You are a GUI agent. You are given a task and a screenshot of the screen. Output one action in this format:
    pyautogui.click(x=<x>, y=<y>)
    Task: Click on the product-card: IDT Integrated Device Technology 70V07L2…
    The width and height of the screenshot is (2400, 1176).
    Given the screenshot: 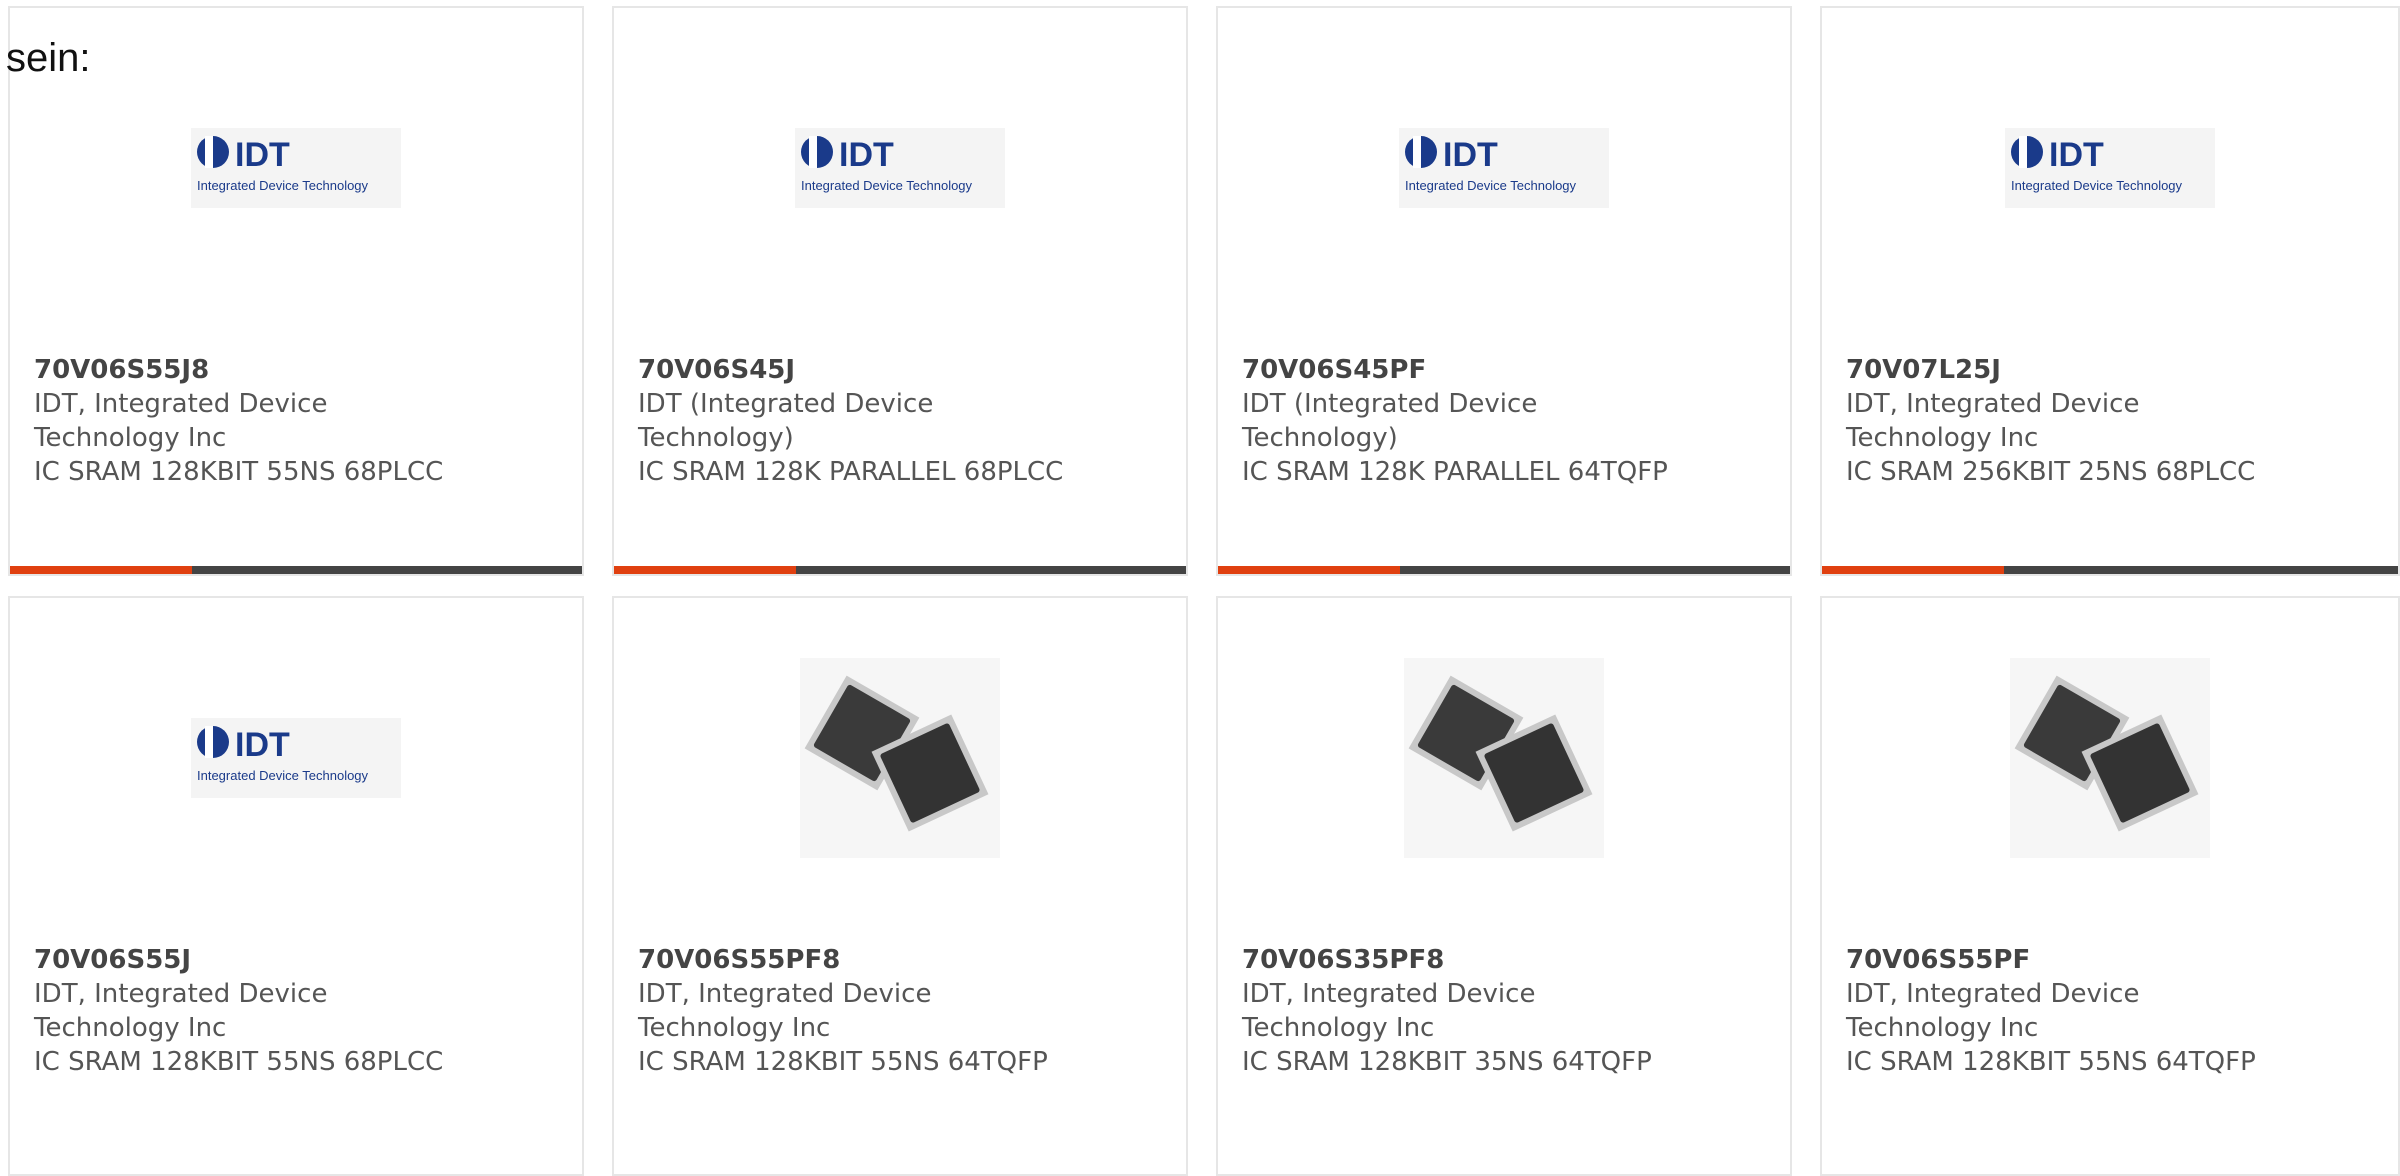 What is the action you would take?
    pyautogui.click(x=2110, y=291)
    